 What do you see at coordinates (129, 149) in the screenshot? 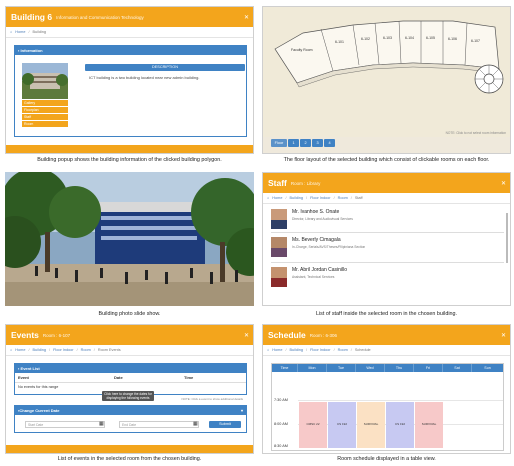
I see `building-footer` at bounding box center [129, 149].